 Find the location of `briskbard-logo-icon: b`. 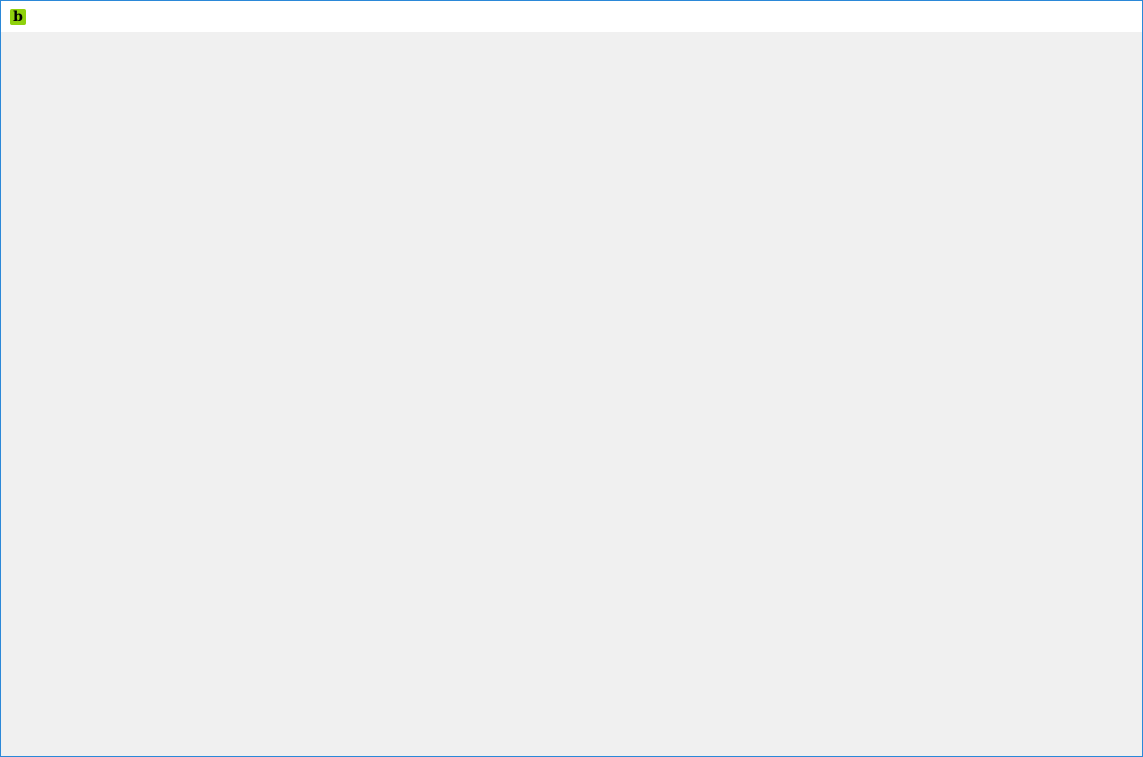

briskbard-logo-icon: b is located at coordinates (18, 16).